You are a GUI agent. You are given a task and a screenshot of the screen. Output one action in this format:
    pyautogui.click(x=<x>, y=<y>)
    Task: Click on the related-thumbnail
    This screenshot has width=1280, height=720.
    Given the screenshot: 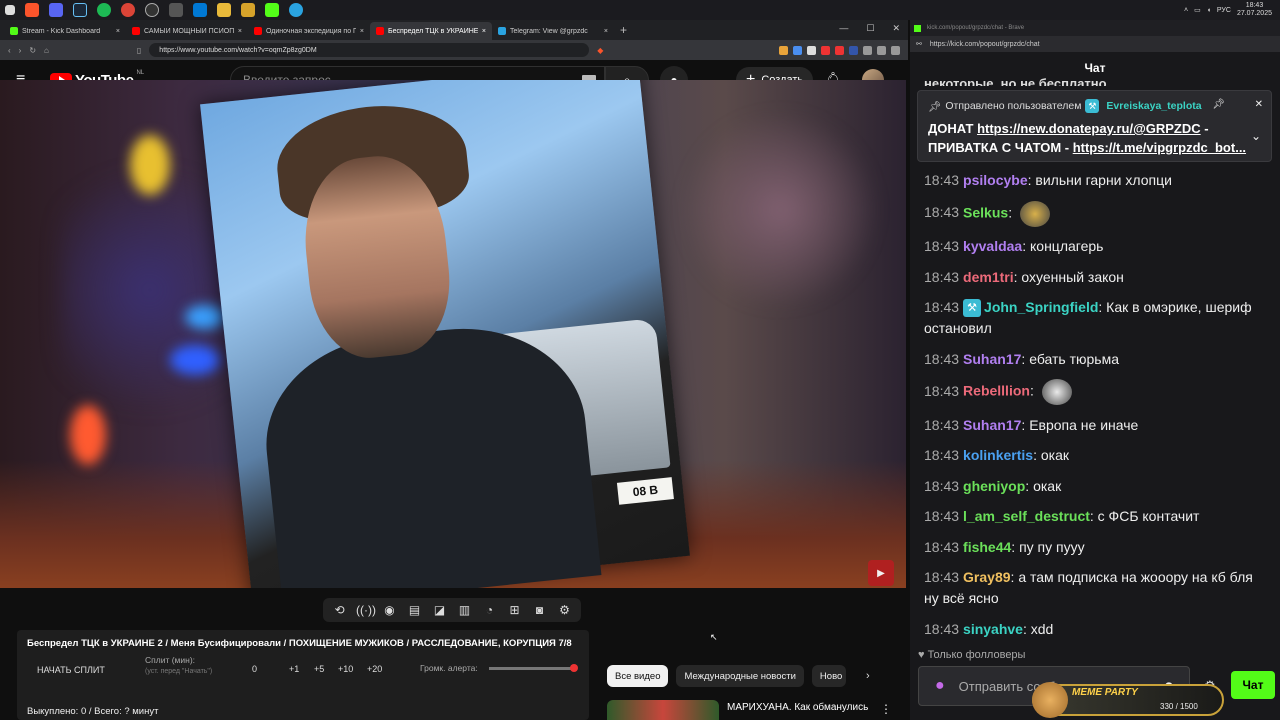 What is the action you would take?
    pyautogui.click(x=663, y=710)
    